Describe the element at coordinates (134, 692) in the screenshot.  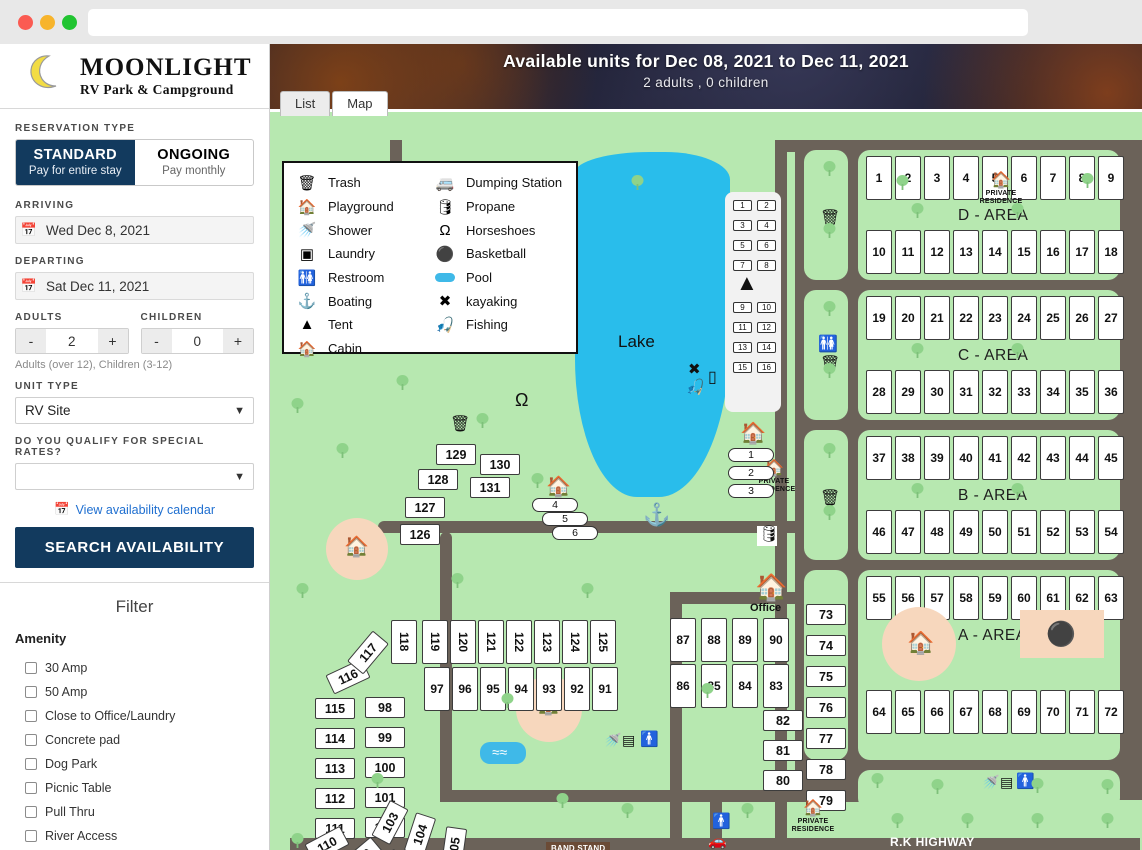
I see `amenity-row: 50 Amp` at that location.